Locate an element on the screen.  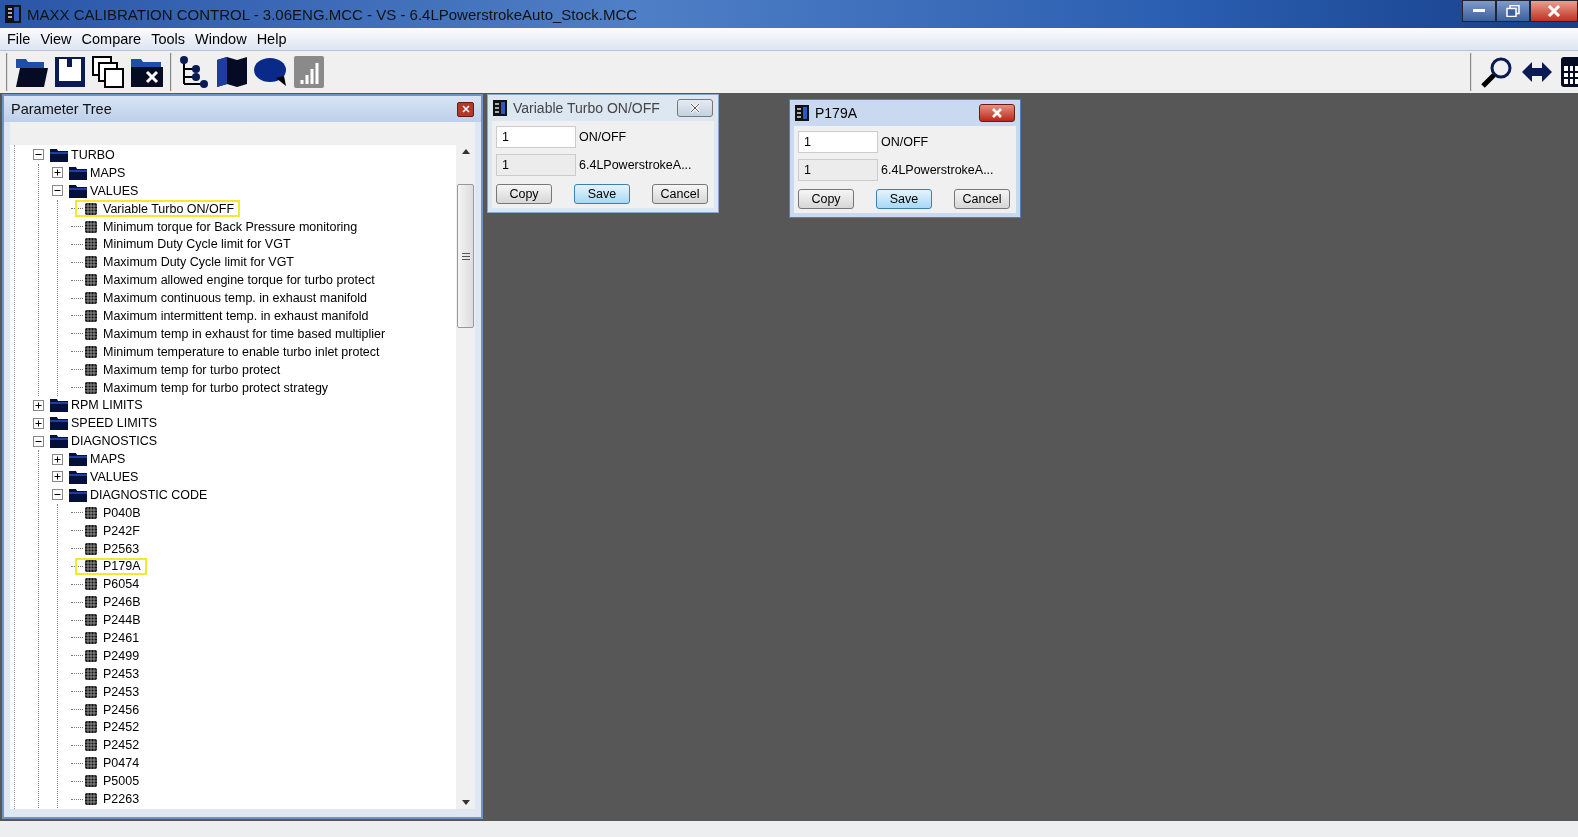
tree-item: P242F is located at coordinates (121, 530).